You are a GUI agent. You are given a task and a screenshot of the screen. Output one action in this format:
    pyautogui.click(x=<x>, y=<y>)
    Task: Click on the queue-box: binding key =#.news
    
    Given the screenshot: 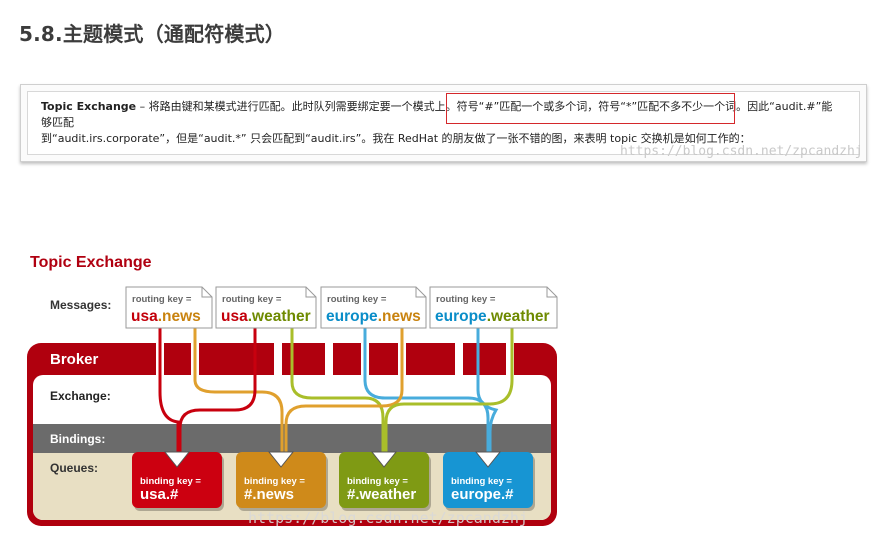 What is the action you would take?
    pyautogui.click(x=282, y=481)
    